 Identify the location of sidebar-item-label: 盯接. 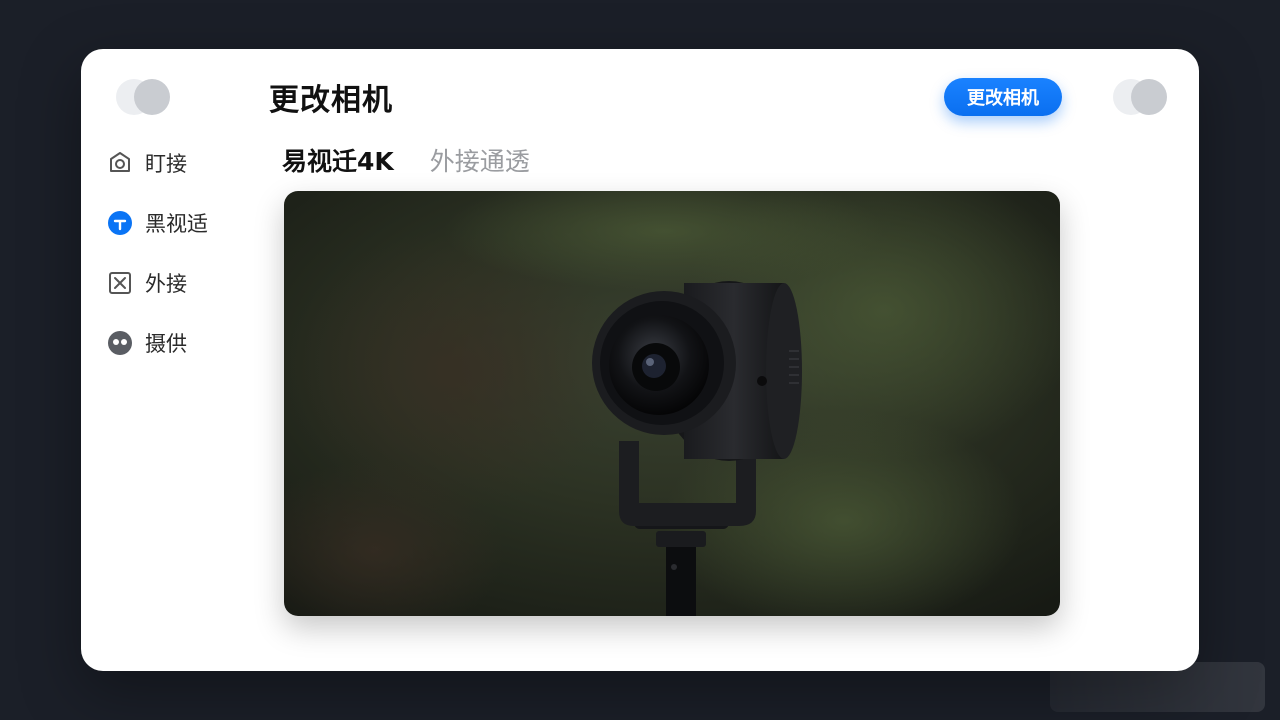
(166, 164).